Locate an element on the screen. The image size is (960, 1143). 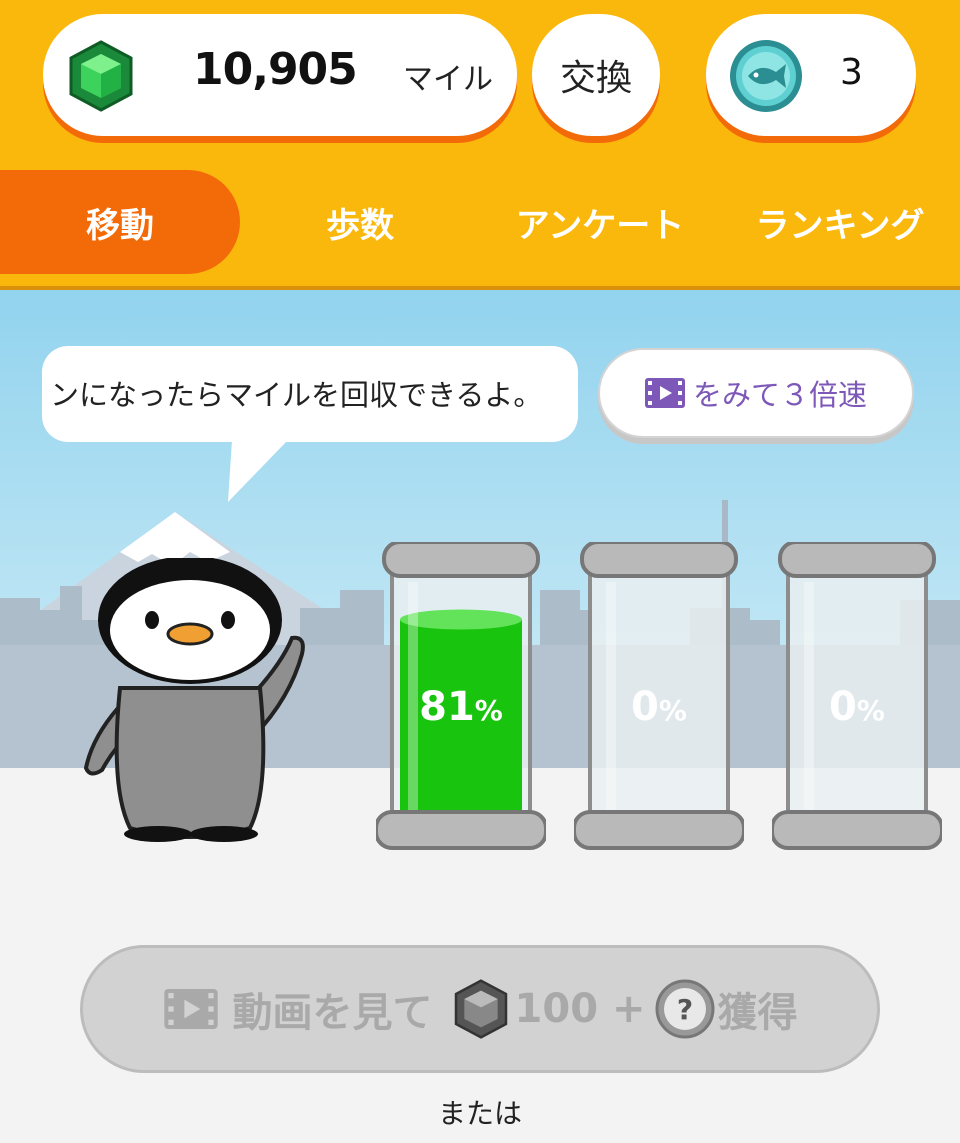
watch-video-earn-button: 動画を見て 100 + ? 獲得 is located at coordinates (480, 1009).